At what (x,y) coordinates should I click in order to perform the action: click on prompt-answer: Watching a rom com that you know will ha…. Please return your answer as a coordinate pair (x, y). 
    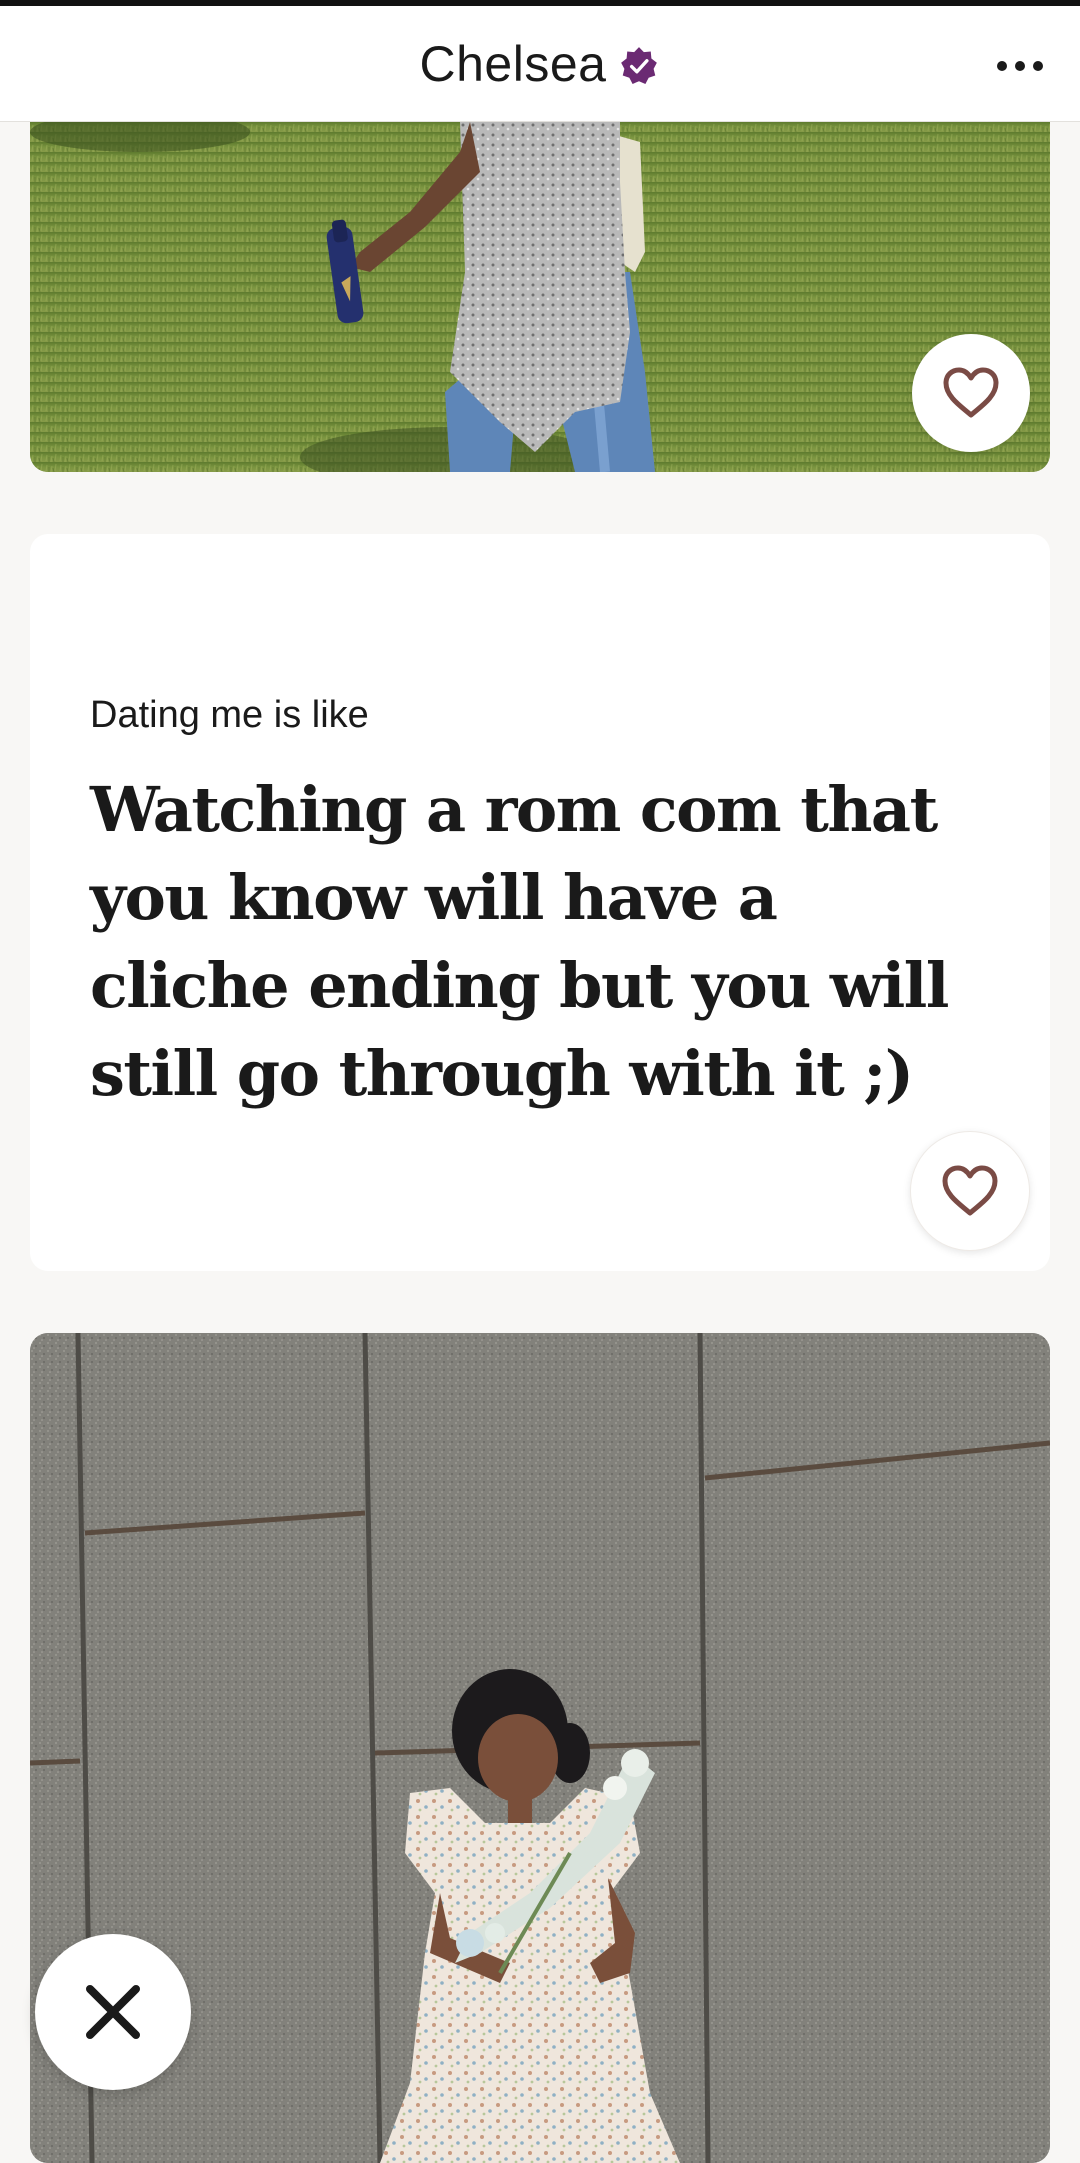
    Looking at the image, I should click on (519, 941).